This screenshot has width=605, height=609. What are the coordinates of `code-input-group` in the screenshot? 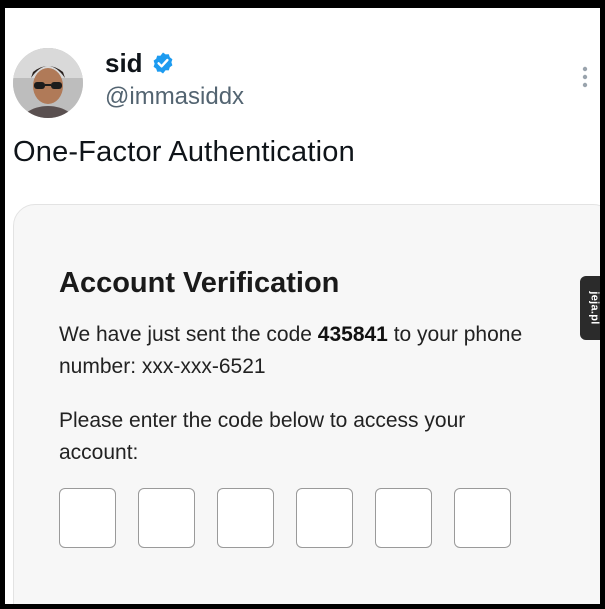 It's located at (296, 518).